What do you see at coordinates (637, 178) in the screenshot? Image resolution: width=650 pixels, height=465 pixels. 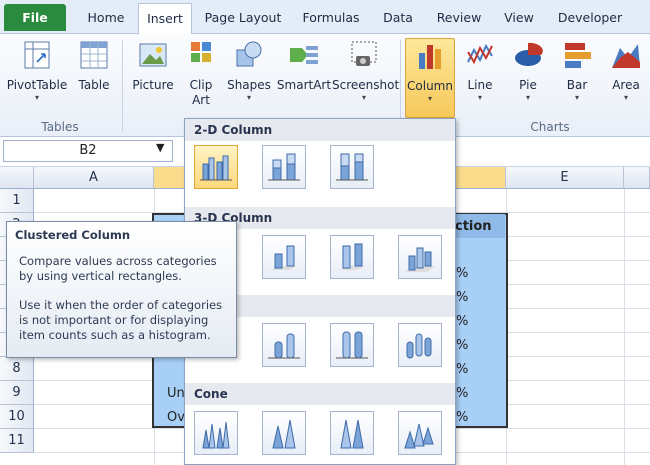 I see `column-header-f` at bounding box center [637, 178].